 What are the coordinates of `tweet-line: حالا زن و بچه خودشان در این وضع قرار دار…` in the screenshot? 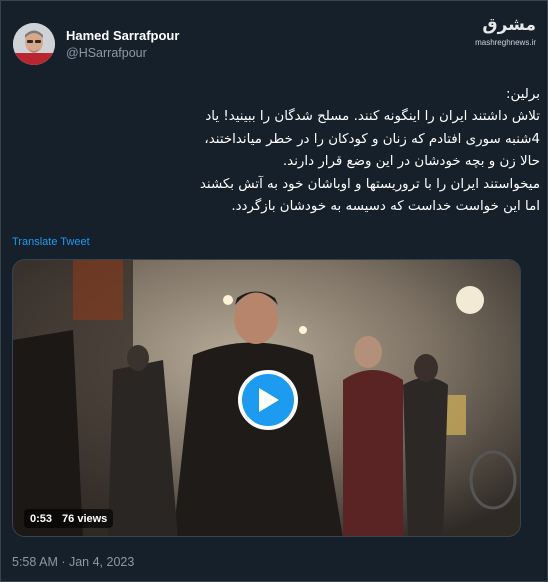 It's located at (411, 162).